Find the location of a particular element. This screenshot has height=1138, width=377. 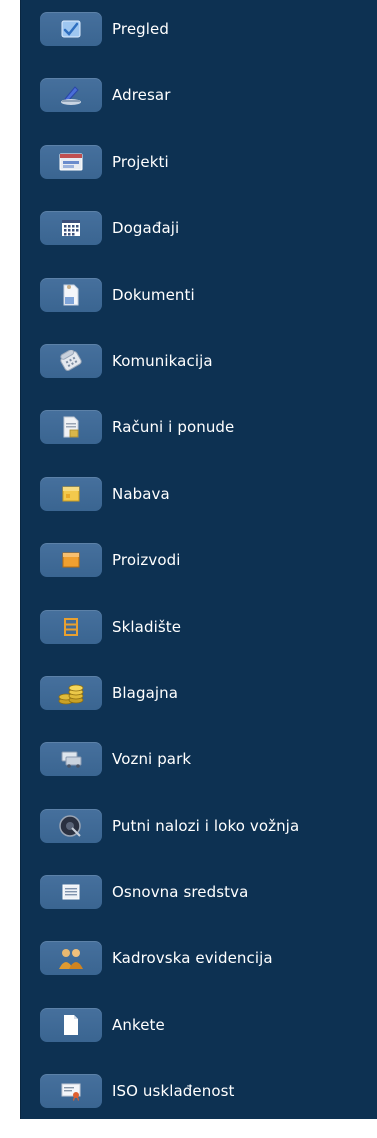

calendar-icon is located at coordinates (71, 228).